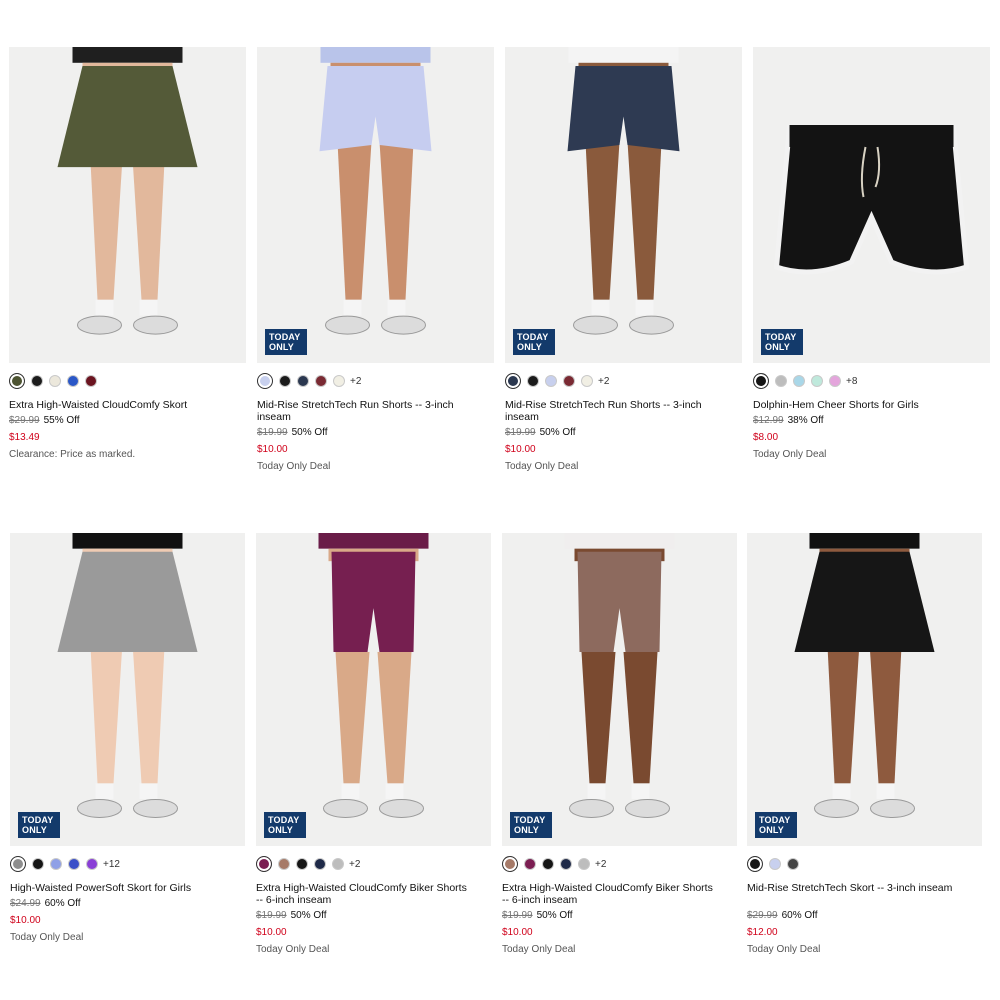  I want to click on product-title: Dolphin-Hem Cheer Shorts for Girls, so click(861, 405).